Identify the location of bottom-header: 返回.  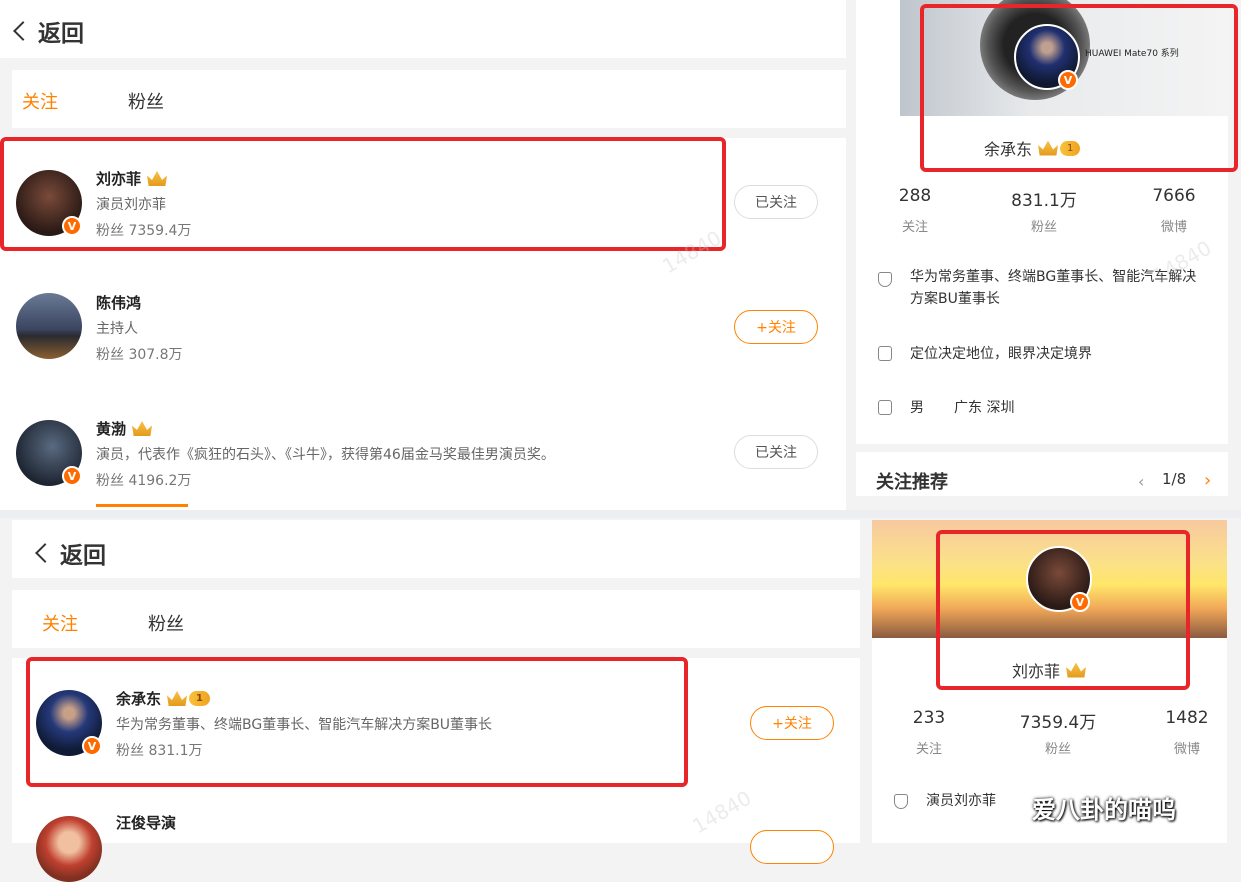
(436, 549).